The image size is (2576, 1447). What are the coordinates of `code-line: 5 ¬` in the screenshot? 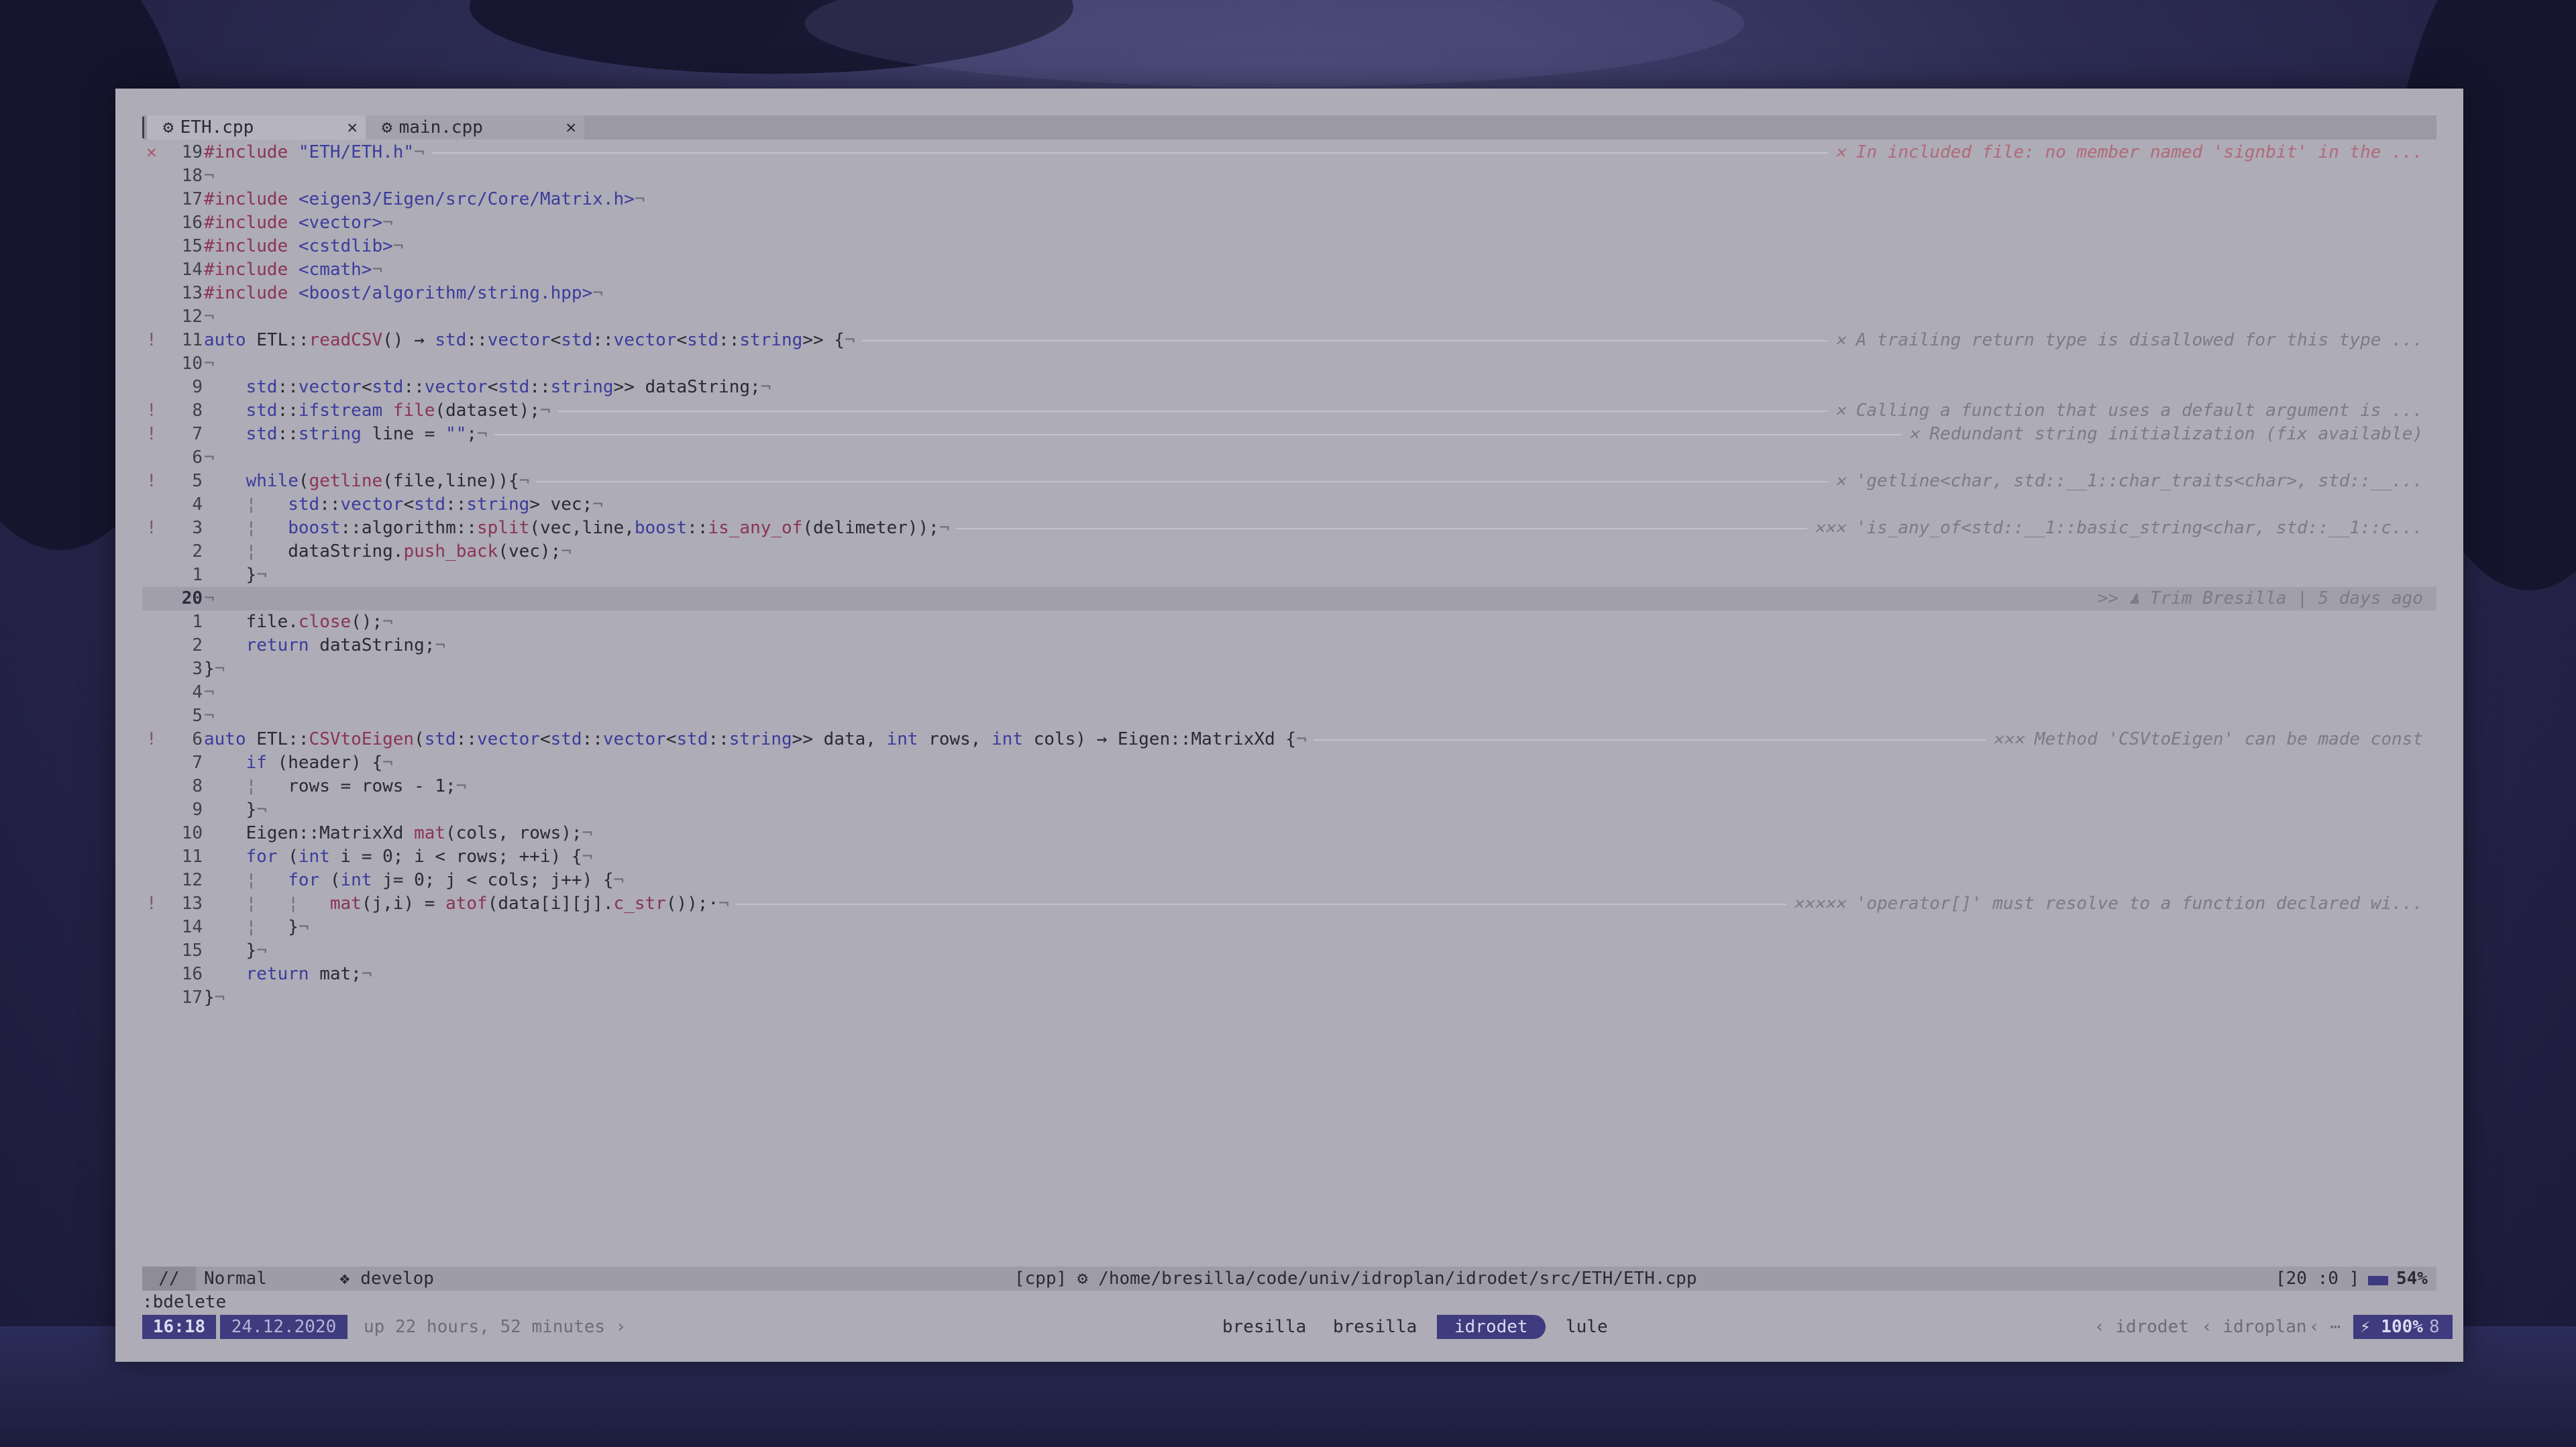 It's located at (1289, 716).